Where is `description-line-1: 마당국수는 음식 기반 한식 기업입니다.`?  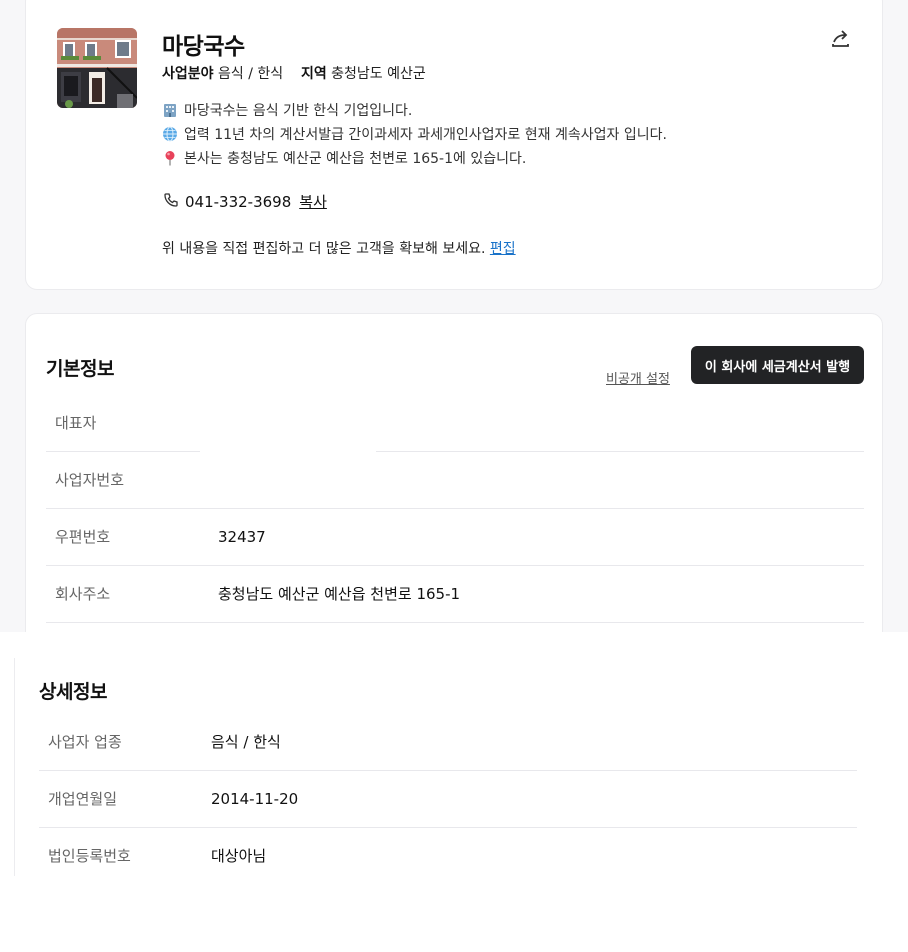 description-line-1: 마당국수는 음식 기반 한식 기업입니다. is located at coordinates (287, 110).